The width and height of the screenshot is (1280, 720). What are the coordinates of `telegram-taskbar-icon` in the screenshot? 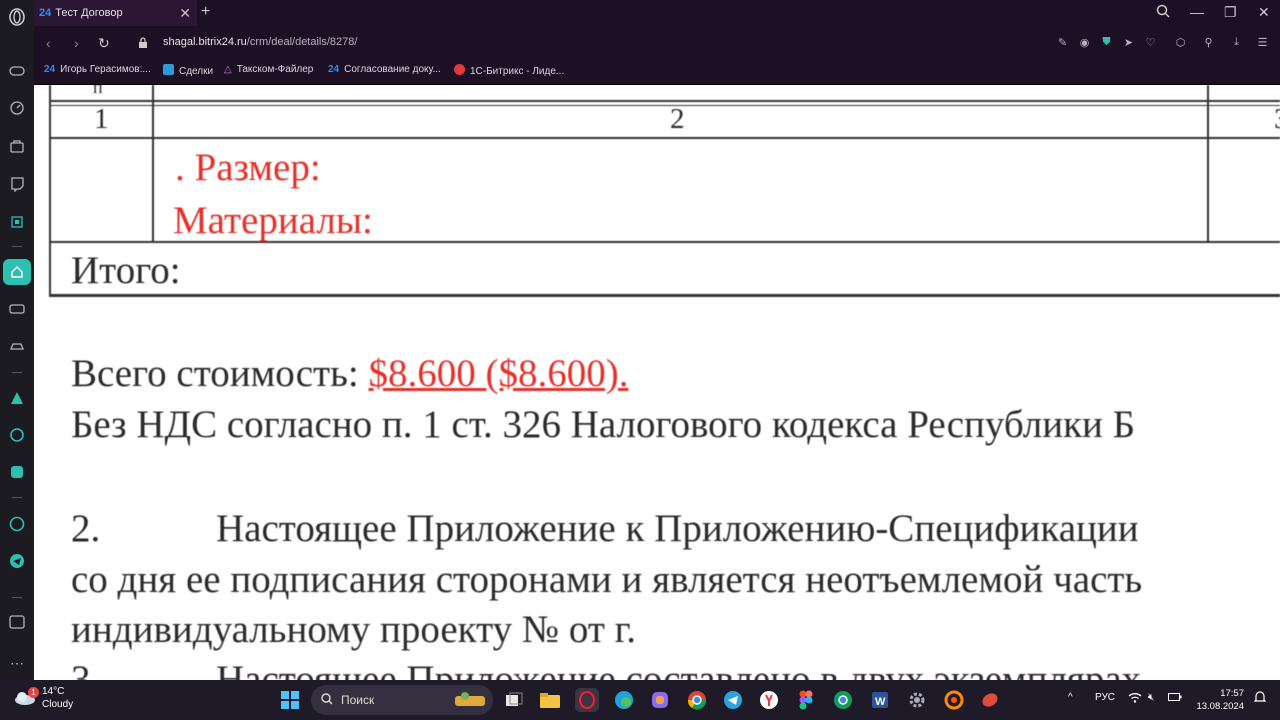 It's located at (733, 700).